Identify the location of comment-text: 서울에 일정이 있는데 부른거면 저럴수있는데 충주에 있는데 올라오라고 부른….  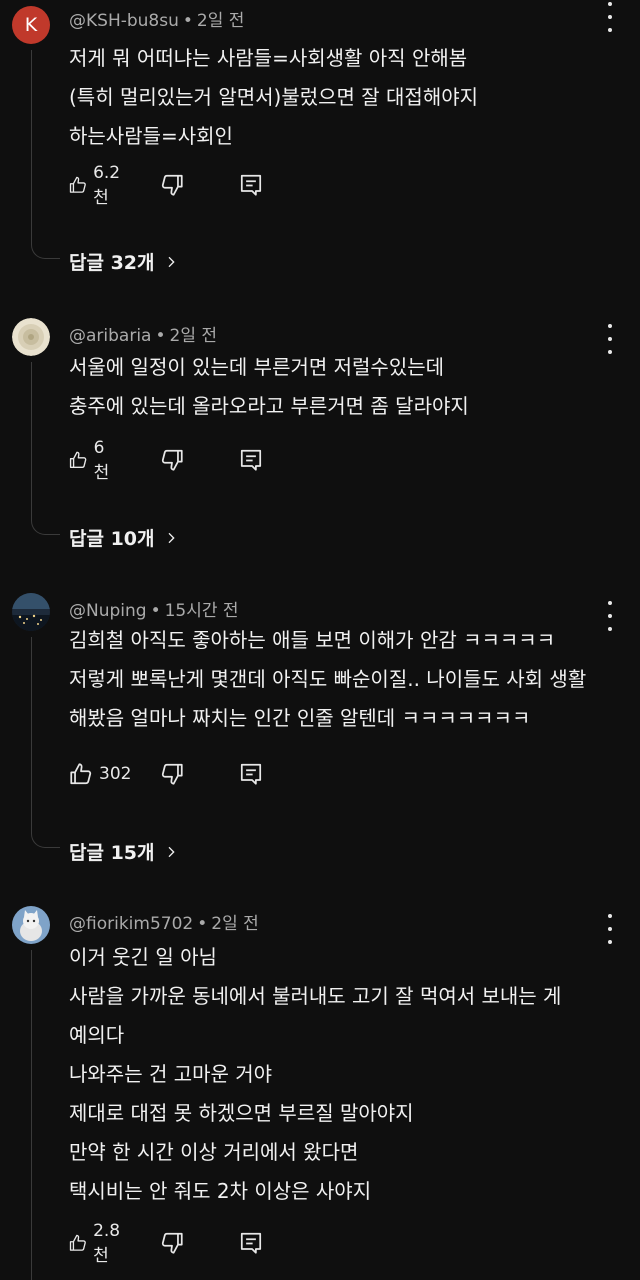
(349, 387).